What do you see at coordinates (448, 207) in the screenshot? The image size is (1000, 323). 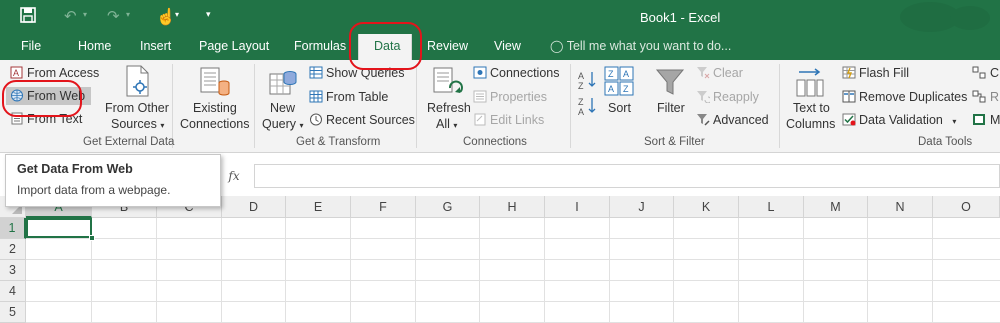 I see `column-header-g: G` at bounding box center [448, 207].